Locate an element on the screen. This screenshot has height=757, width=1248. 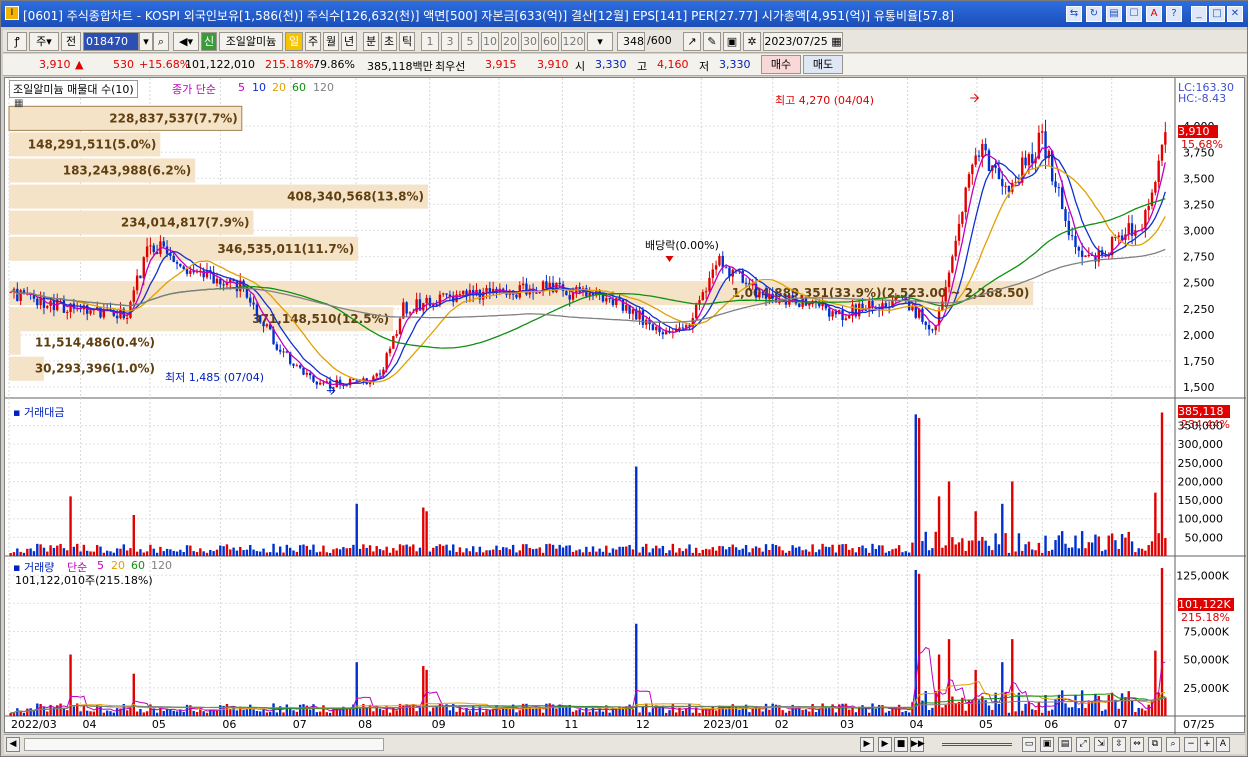
zoom-out-icon: − is located at coordinates (1191, 744).